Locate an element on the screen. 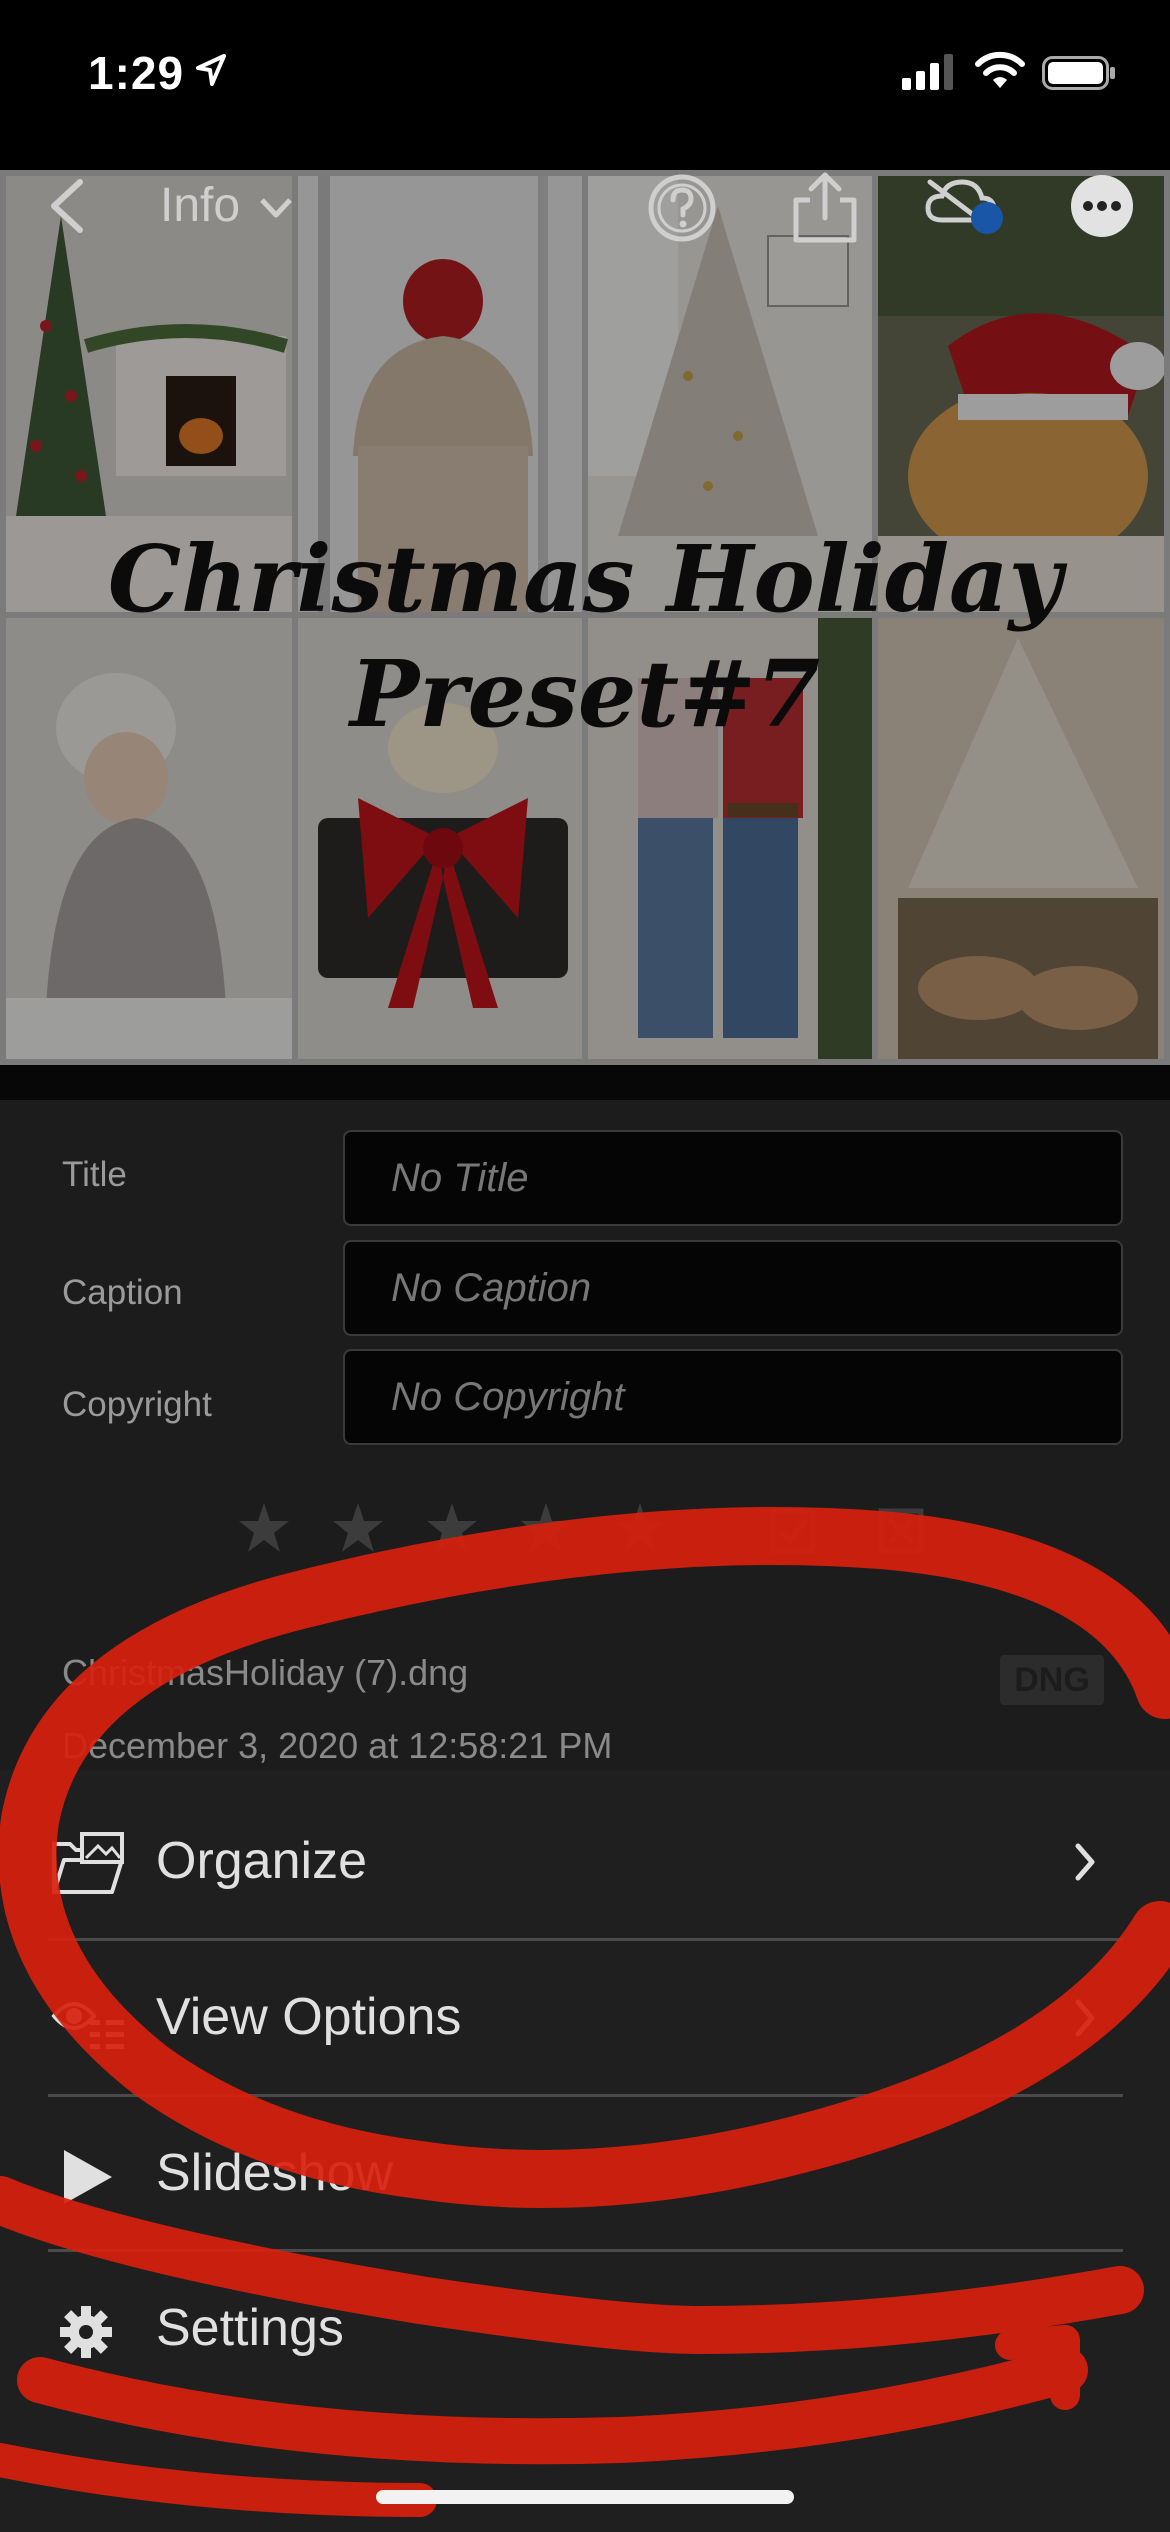  flag-pick-icon is located at coordinates (793, 1531).